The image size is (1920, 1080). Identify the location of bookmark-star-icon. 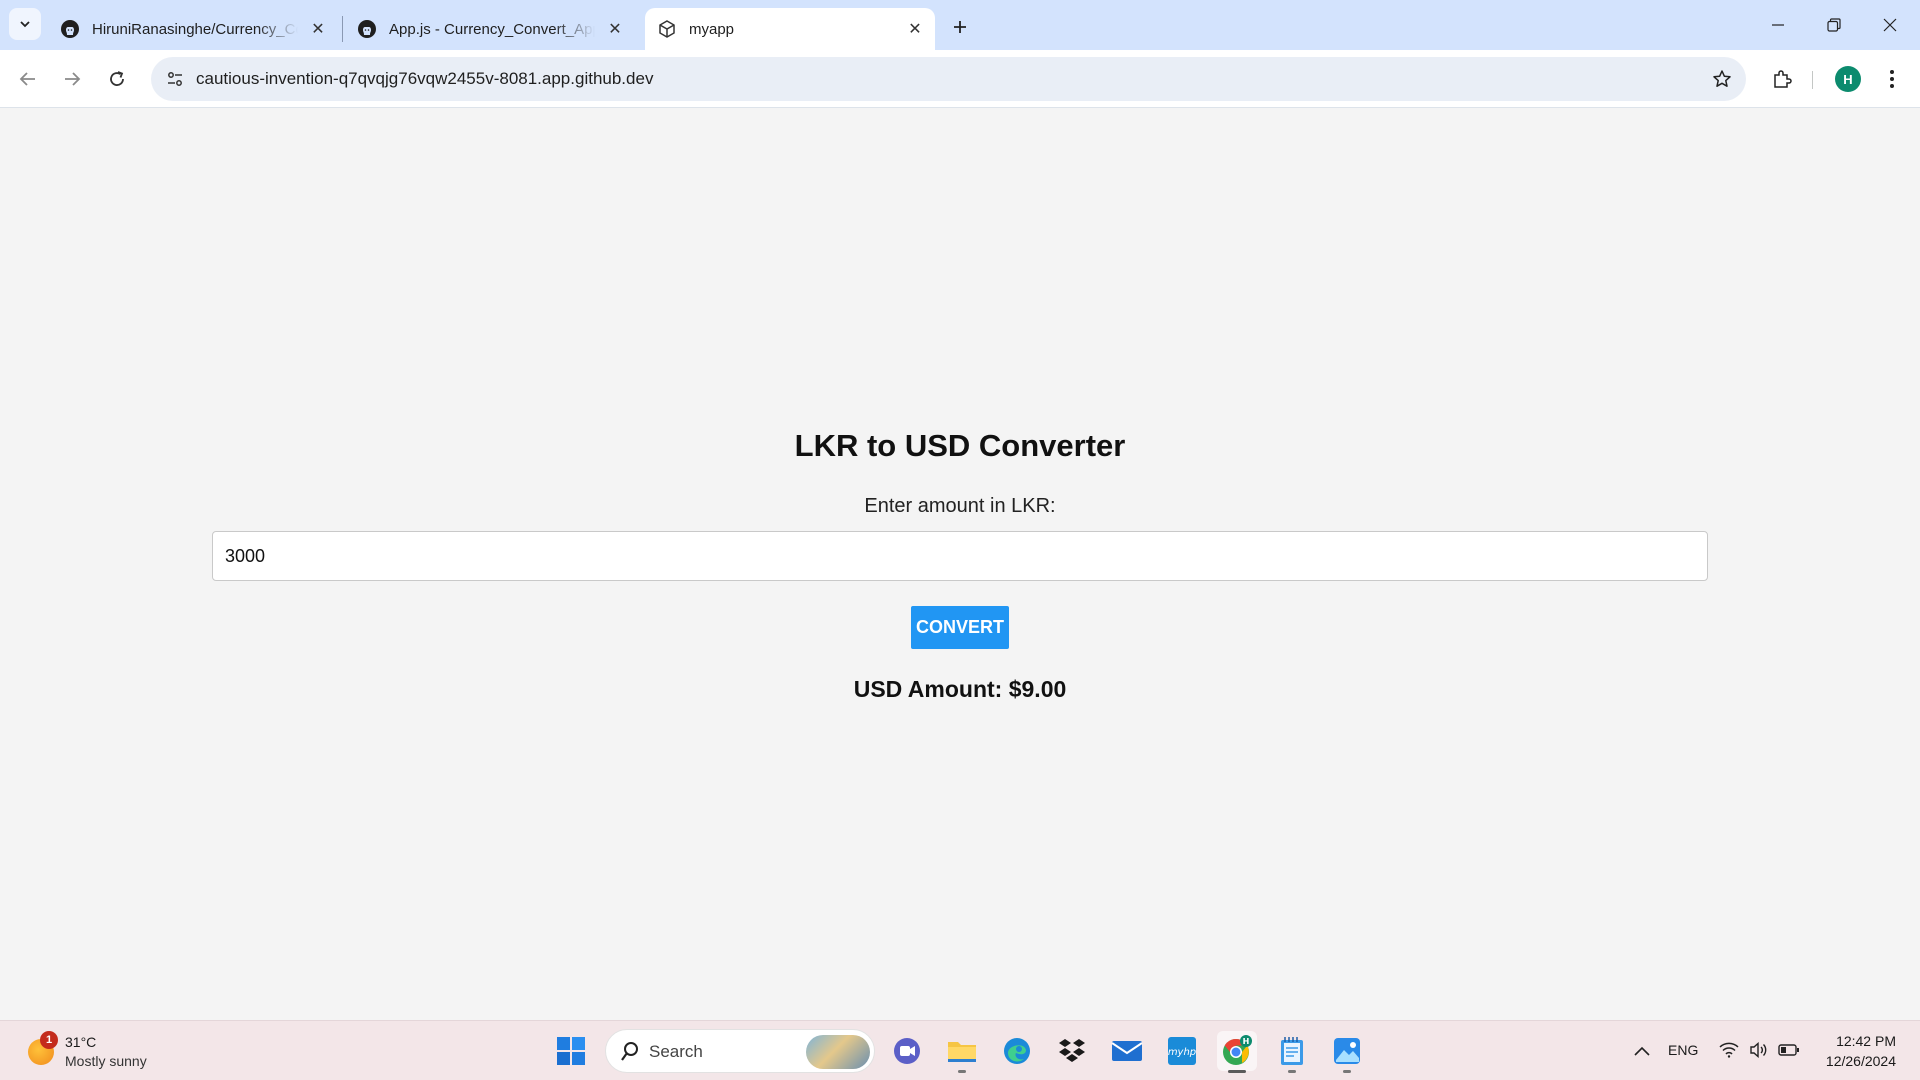
(1722, 79).